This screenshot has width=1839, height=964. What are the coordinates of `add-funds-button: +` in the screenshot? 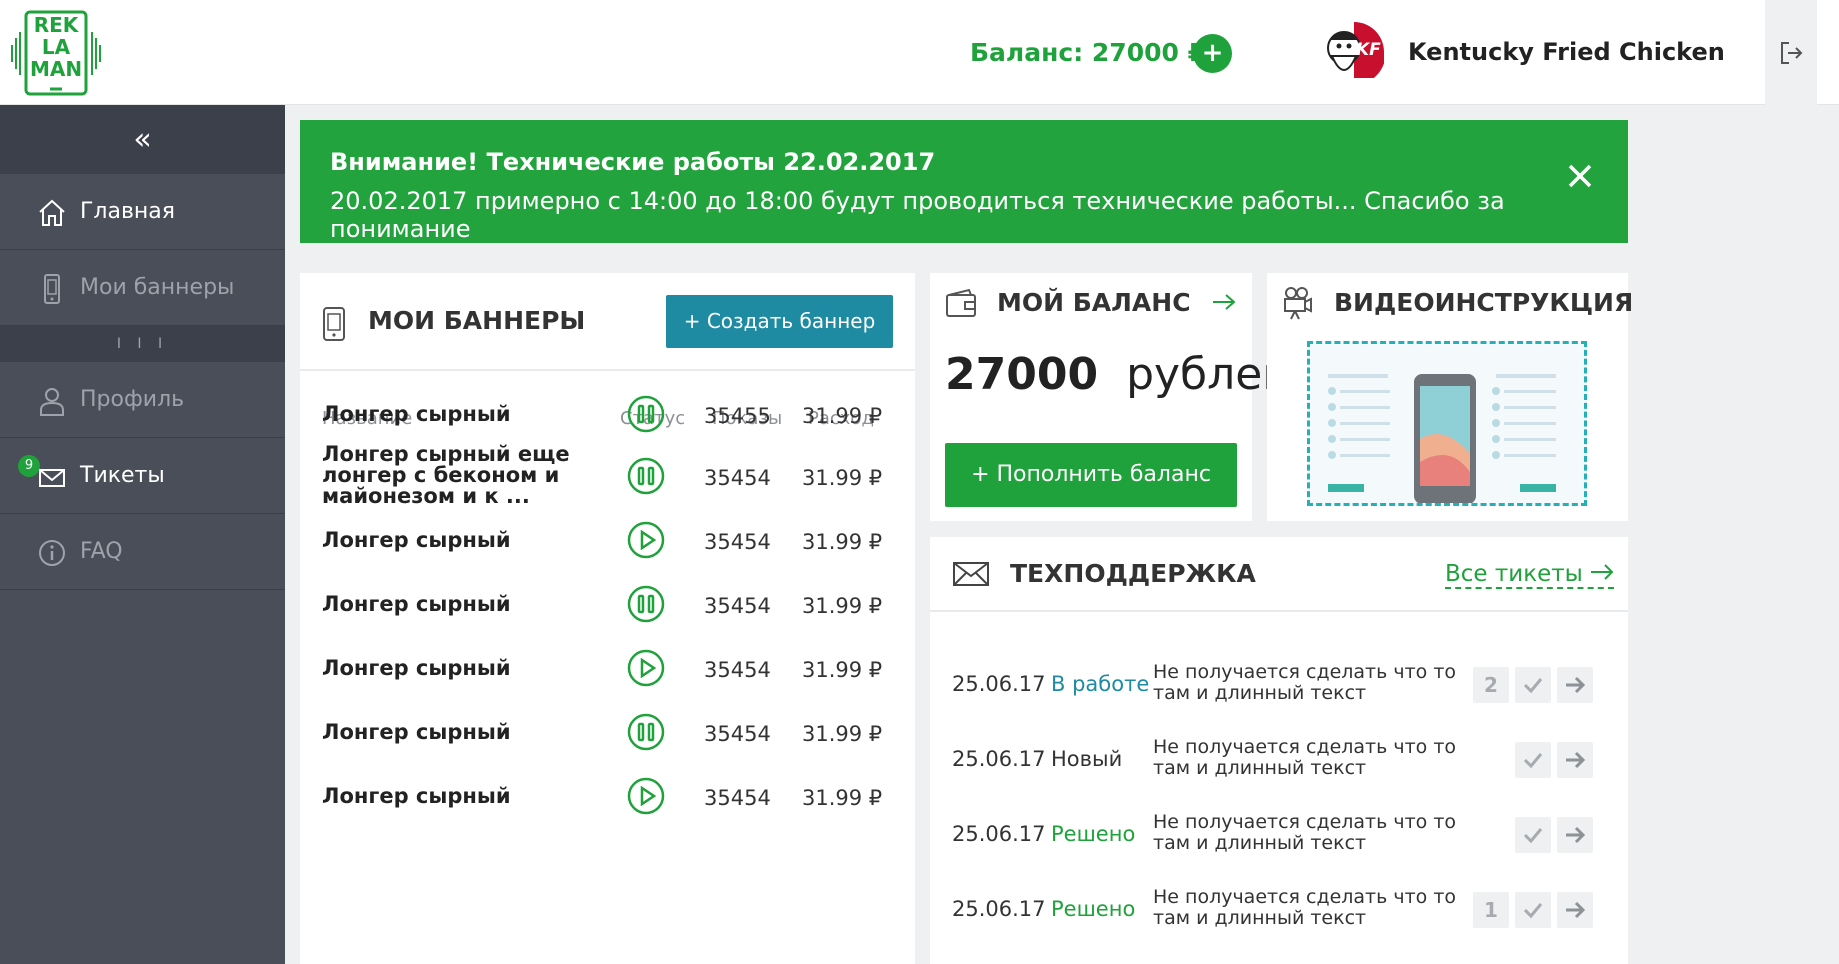 It's located at (1212, 53).